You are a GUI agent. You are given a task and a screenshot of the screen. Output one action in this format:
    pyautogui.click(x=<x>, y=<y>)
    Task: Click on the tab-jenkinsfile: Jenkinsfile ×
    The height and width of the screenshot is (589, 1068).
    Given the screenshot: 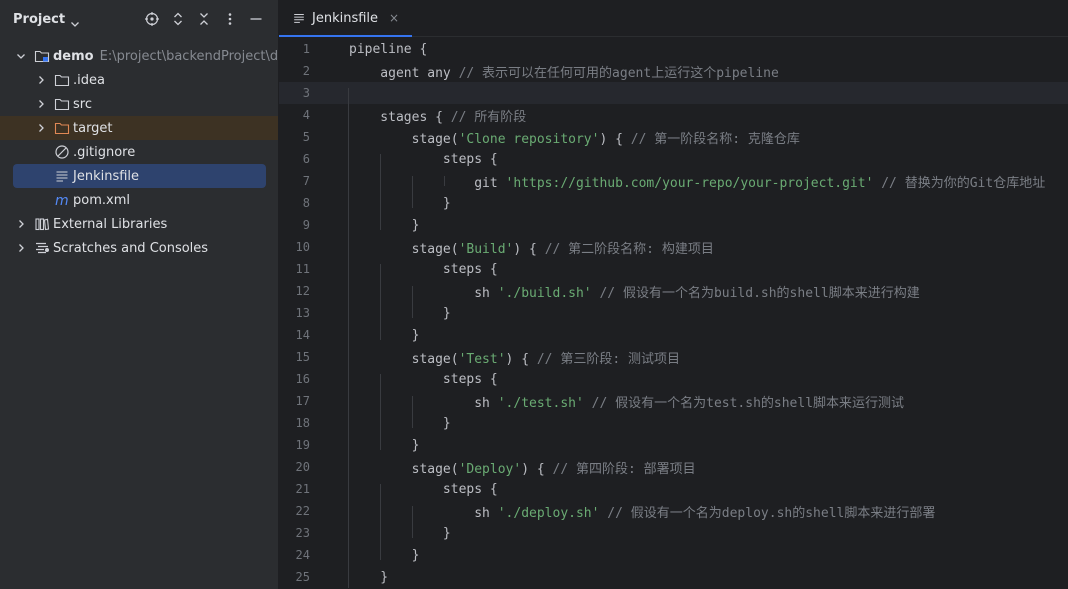 What is the action you would take?
    pyautogui.click(x=346, y=18)
    